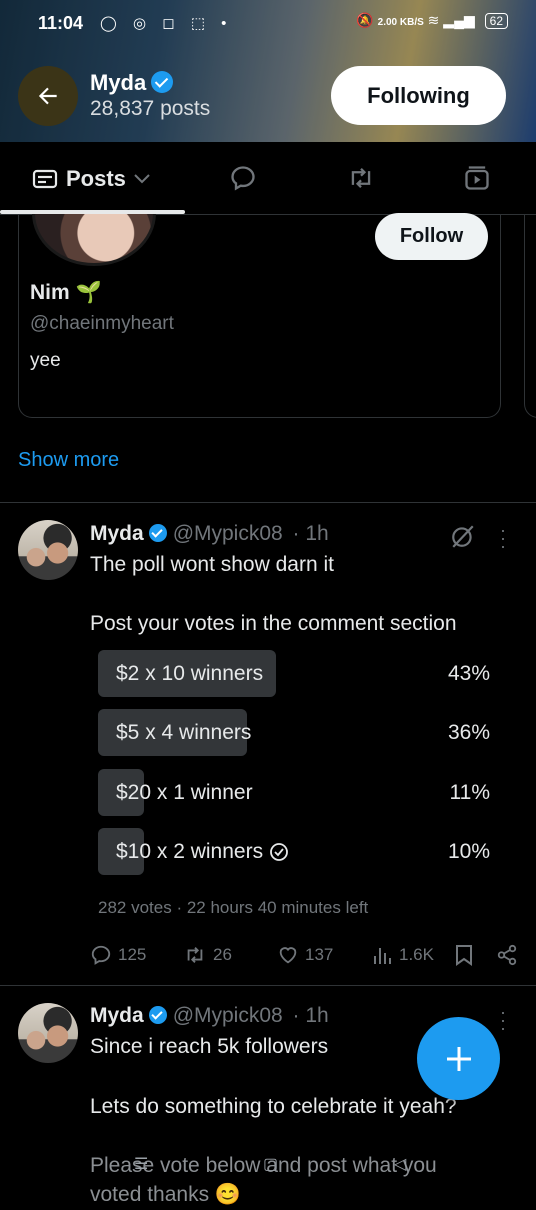 The width and height of the screenshot is (536, 1210). What do you see at coordinates (166, 23) in the screenshot?
I see `notification-icons: ◯ ◎ ◻ ⬚ •` at bounding box center [166, 23].